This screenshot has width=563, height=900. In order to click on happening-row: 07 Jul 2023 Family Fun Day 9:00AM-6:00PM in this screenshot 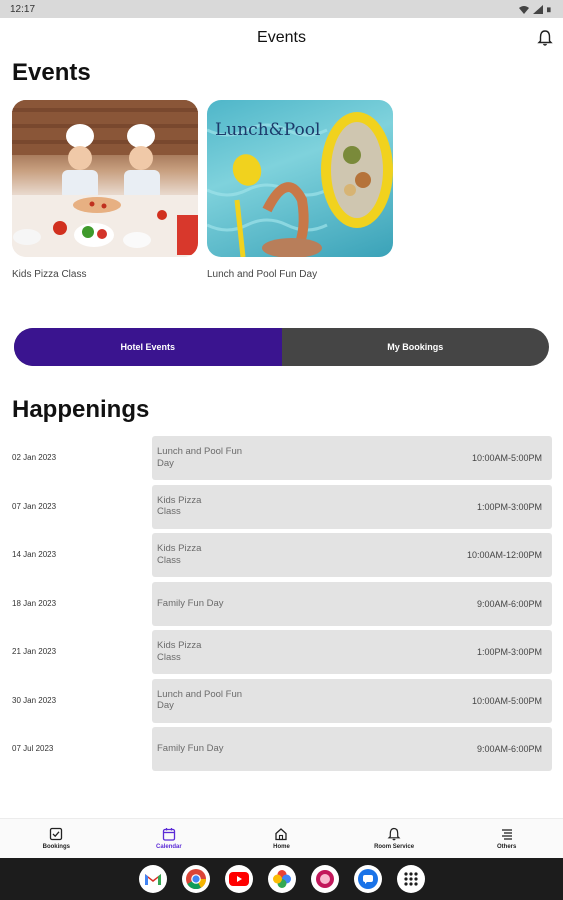, I will do `click(281, 751)`.